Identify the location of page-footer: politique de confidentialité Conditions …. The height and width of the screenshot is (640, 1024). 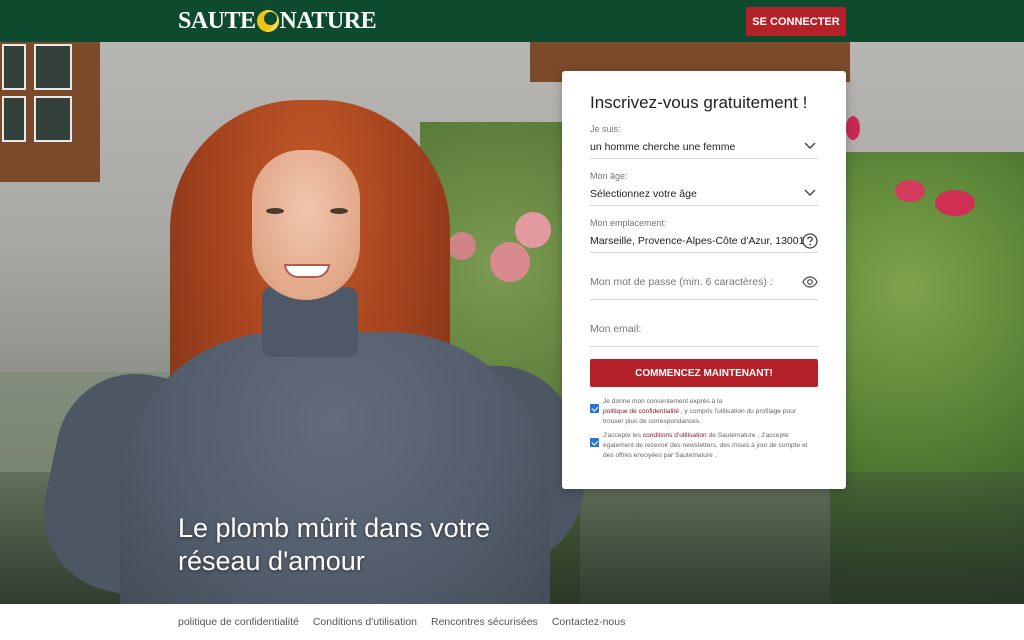
(512, 622).